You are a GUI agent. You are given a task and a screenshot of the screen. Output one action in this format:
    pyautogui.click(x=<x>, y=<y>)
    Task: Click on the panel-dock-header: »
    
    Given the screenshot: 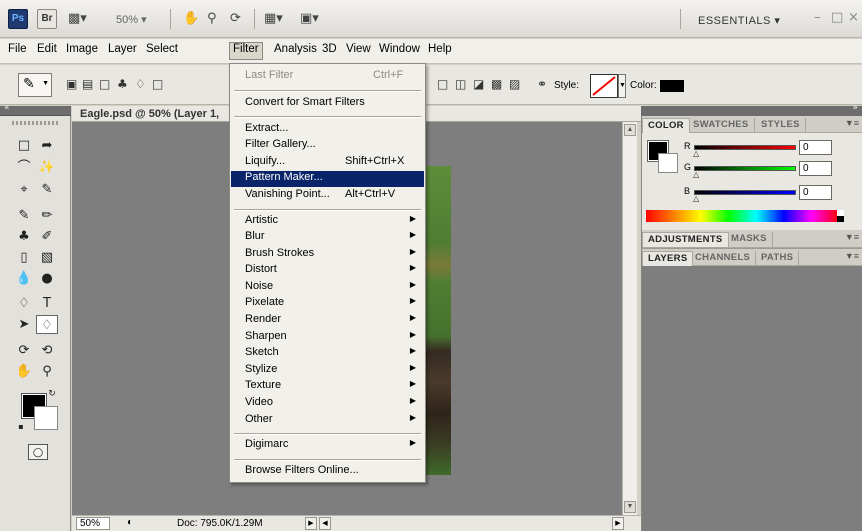 What is the action you would take?
    pyautogui.click(x=751, y=109)
    